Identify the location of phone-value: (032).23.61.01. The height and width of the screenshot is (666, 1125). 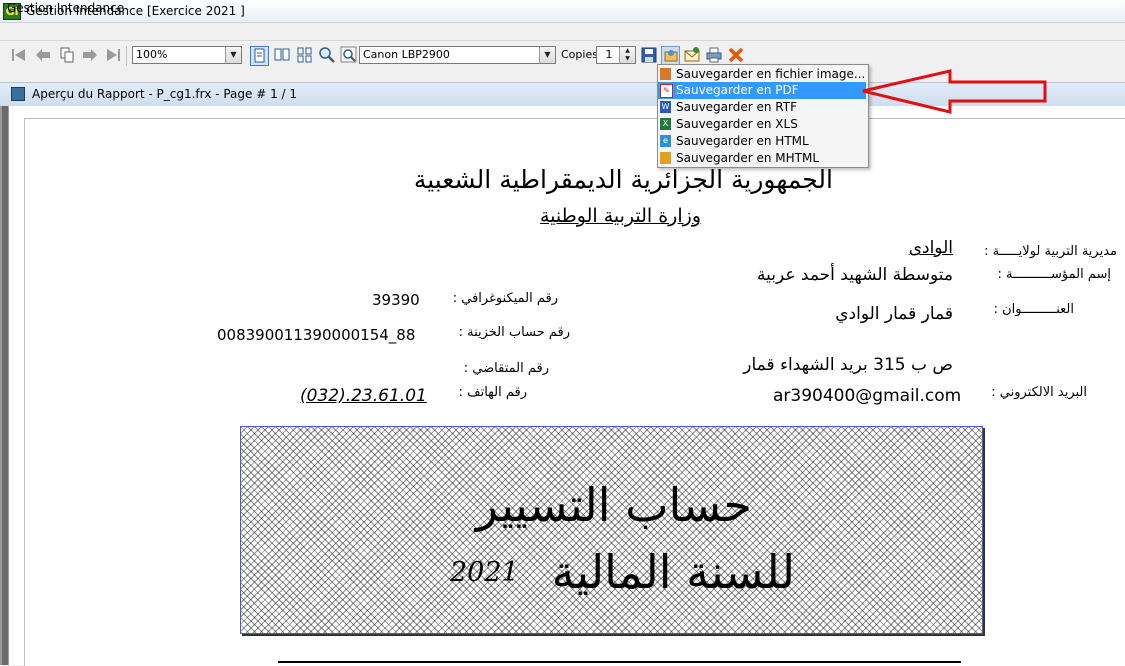
(363, 396).